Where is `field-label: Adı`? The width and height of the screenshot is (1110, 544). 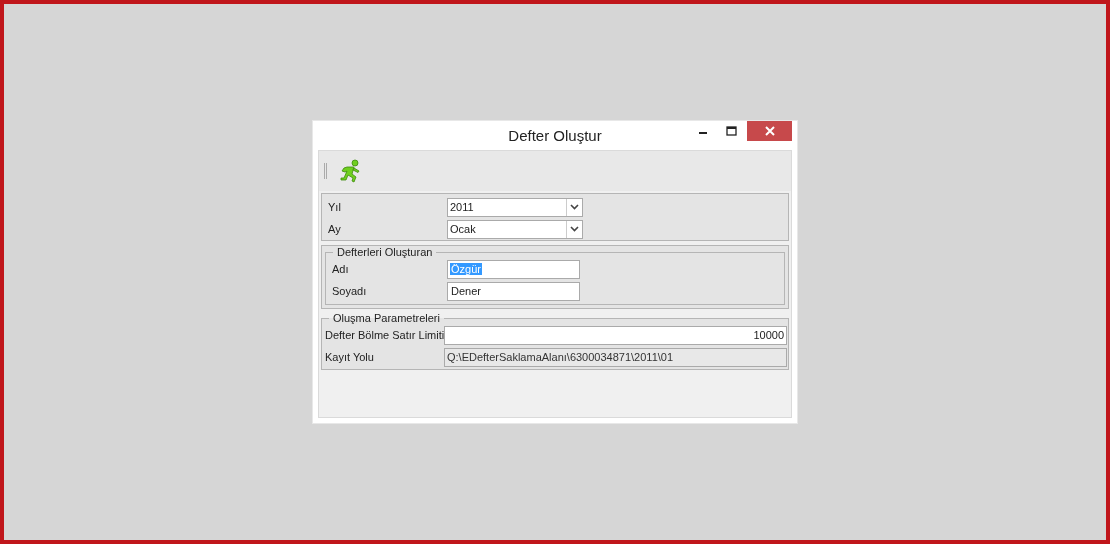
field-label: Adı is located at coordinates (340, 269).